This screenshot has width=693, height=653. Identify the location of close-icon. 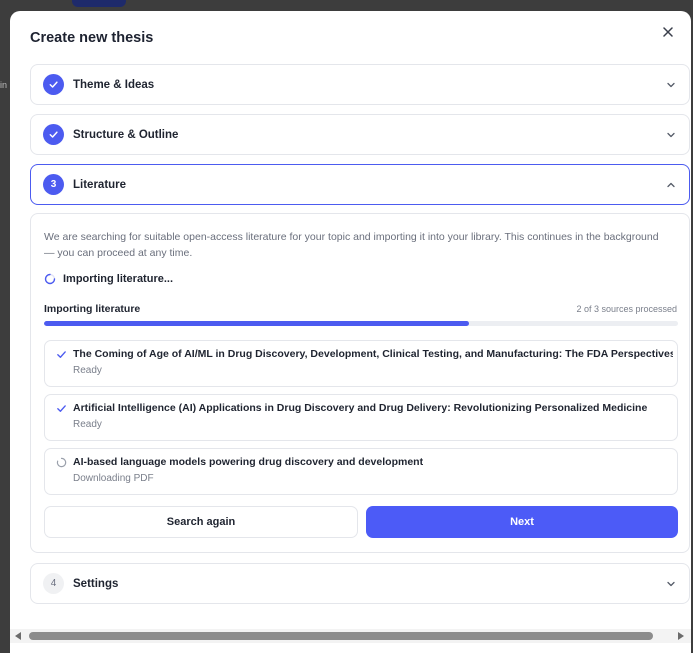
(668, 32).